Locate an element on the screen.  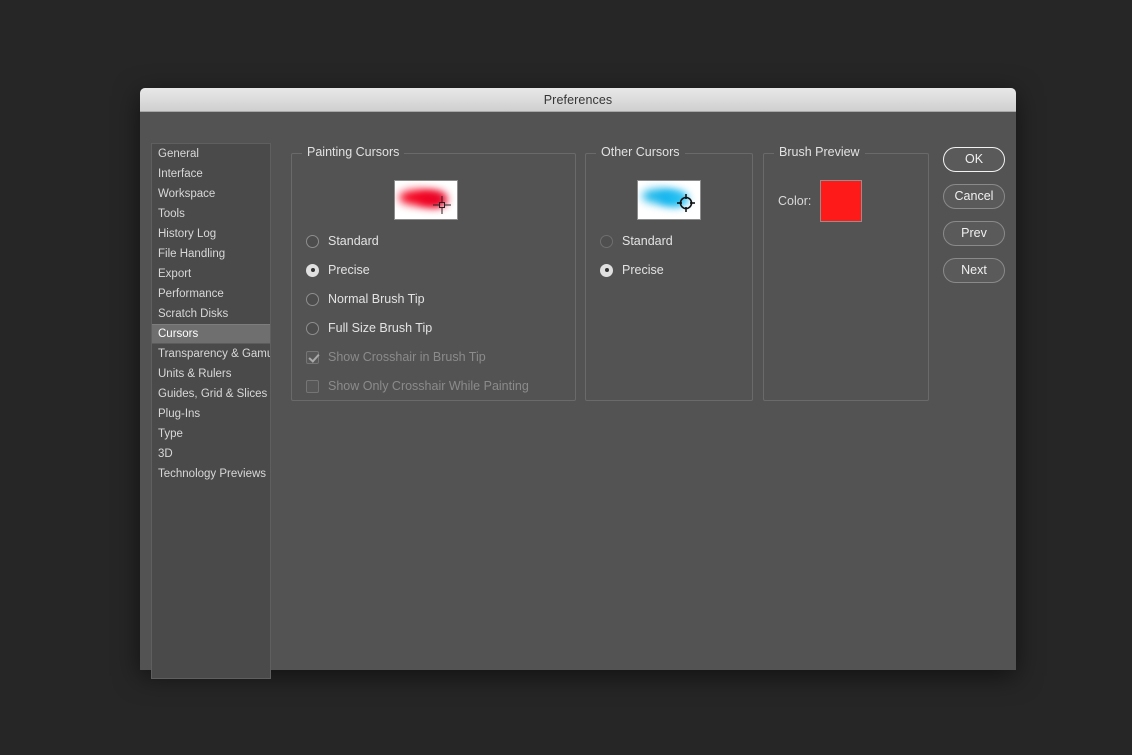
painting-cursor-preview-thumbnail is located at coordinates (426, 200).